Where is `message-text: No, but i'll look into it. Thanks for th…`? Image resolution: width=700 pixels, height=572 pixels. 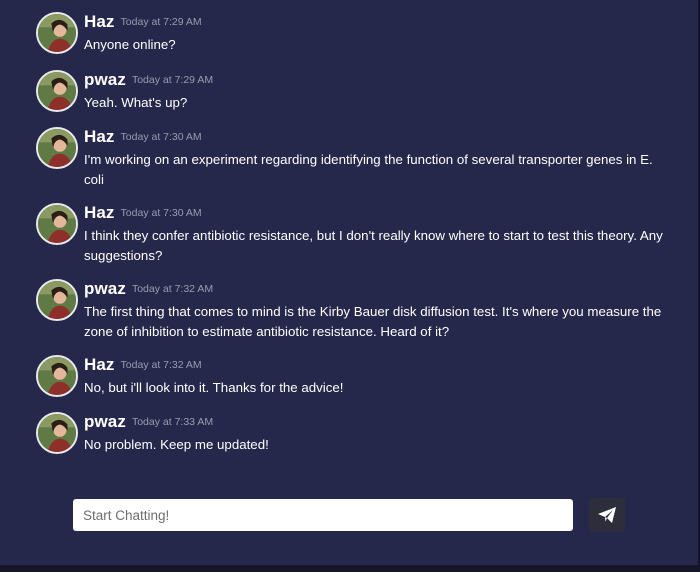
message-text: No, but i'll look into it. Thanks for th… is located at coordinates (214, 387).